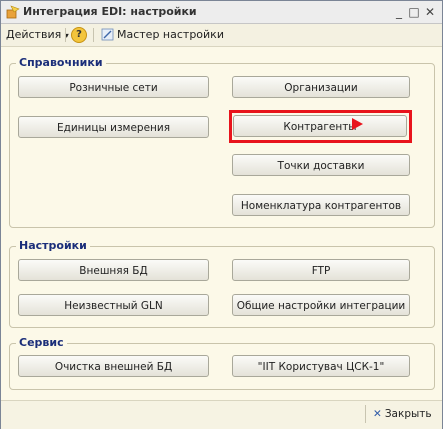 Image resolution: width=443 pixels, height=429 pixels. What do you see at coordinates (79, 35) in the screenshot?
I see `help-icon: ?` at bounding box center [79, 35].